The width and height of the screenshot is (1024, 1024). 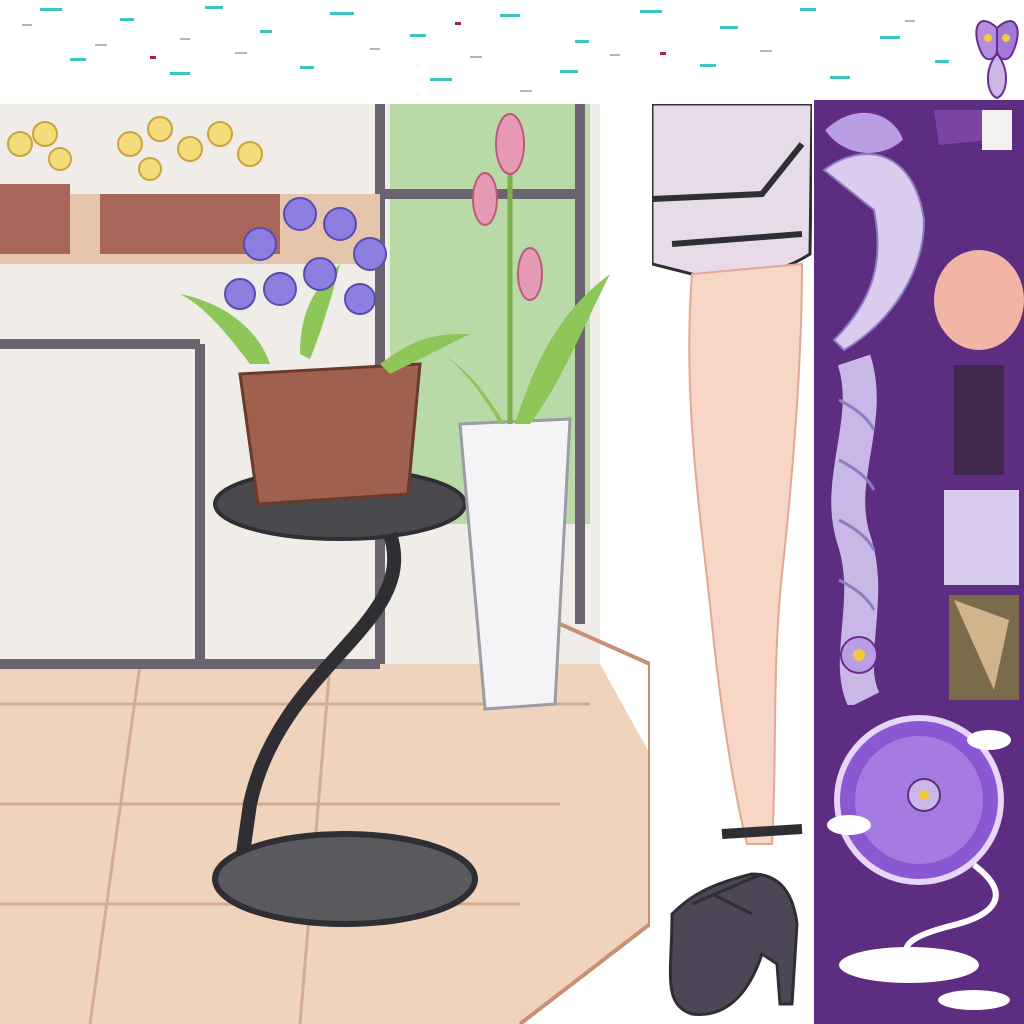 I want to click on leg-sprite, so click(x=732, y=564).